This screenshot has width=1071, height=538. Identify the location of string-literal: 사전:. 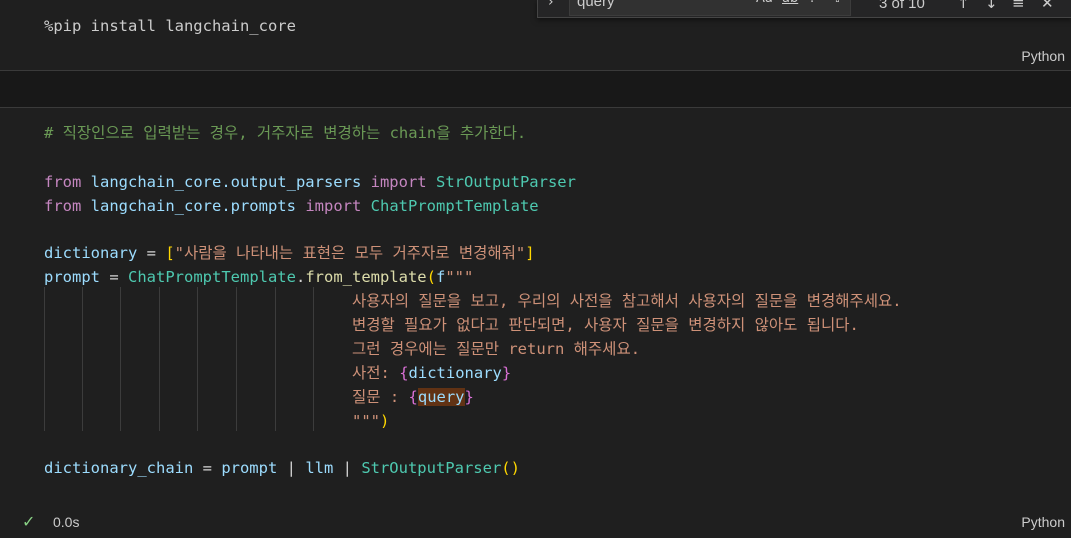
(376, 373).